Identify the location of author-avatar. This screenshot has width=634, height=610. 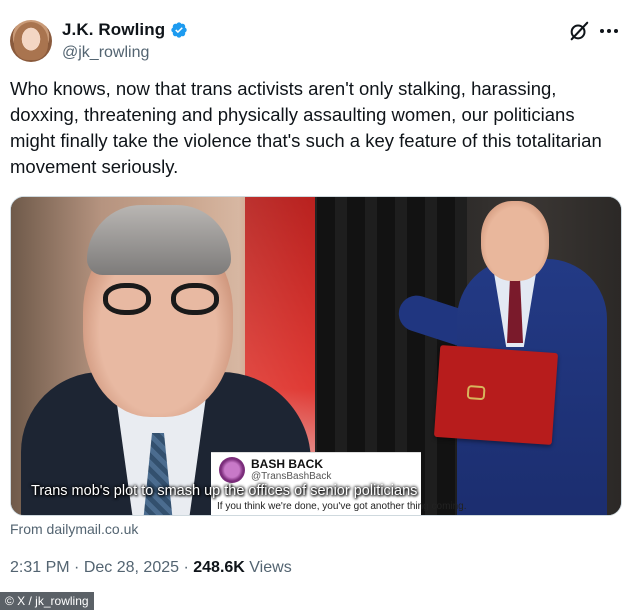
(31, 41).